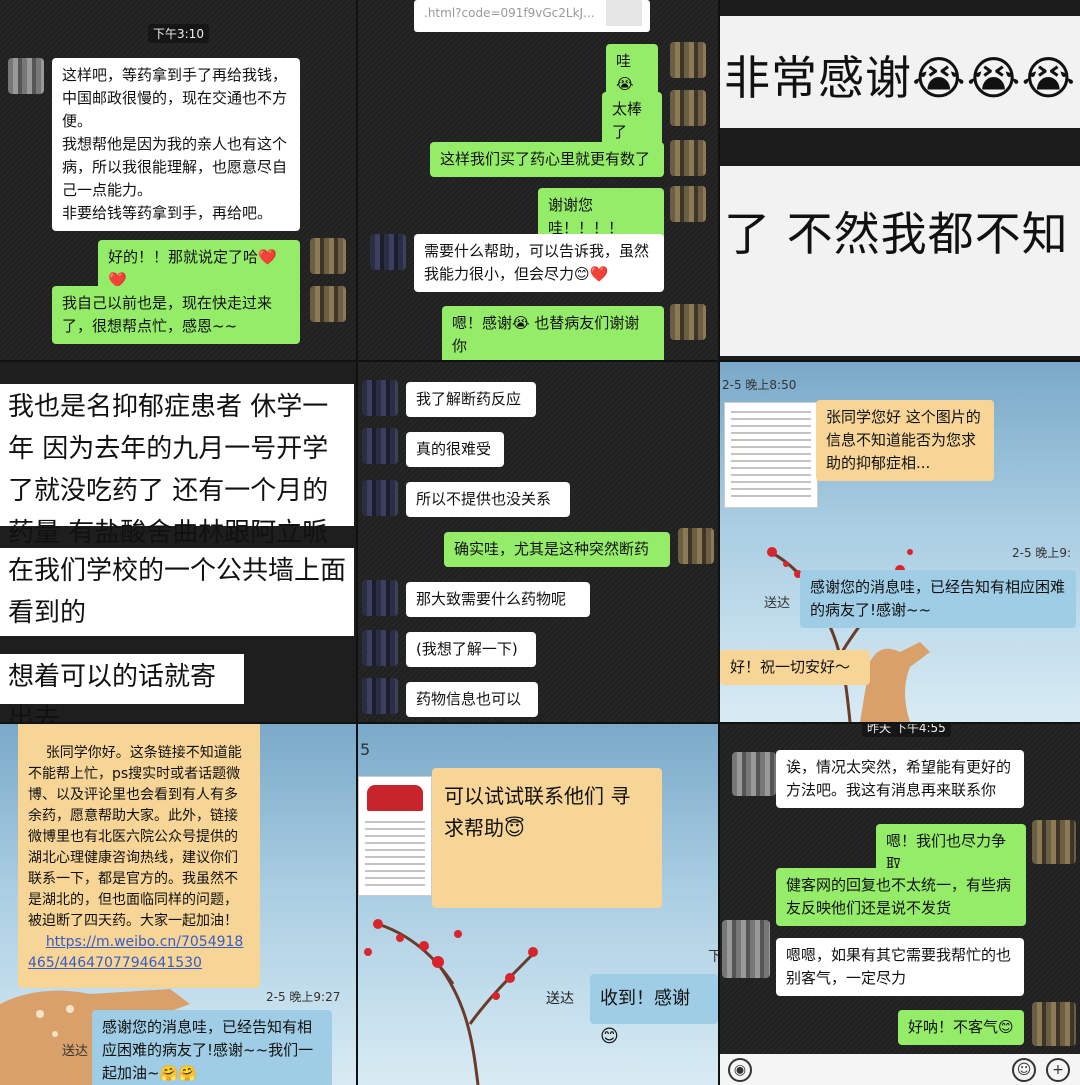 Image resolution: width=1080 pixels, height=1085 pixels. What do you see at coordinates (759, 385) in the screenshot?
I see `timestamp: 2-5 晚上8:50` at bounding box center [759, 385].